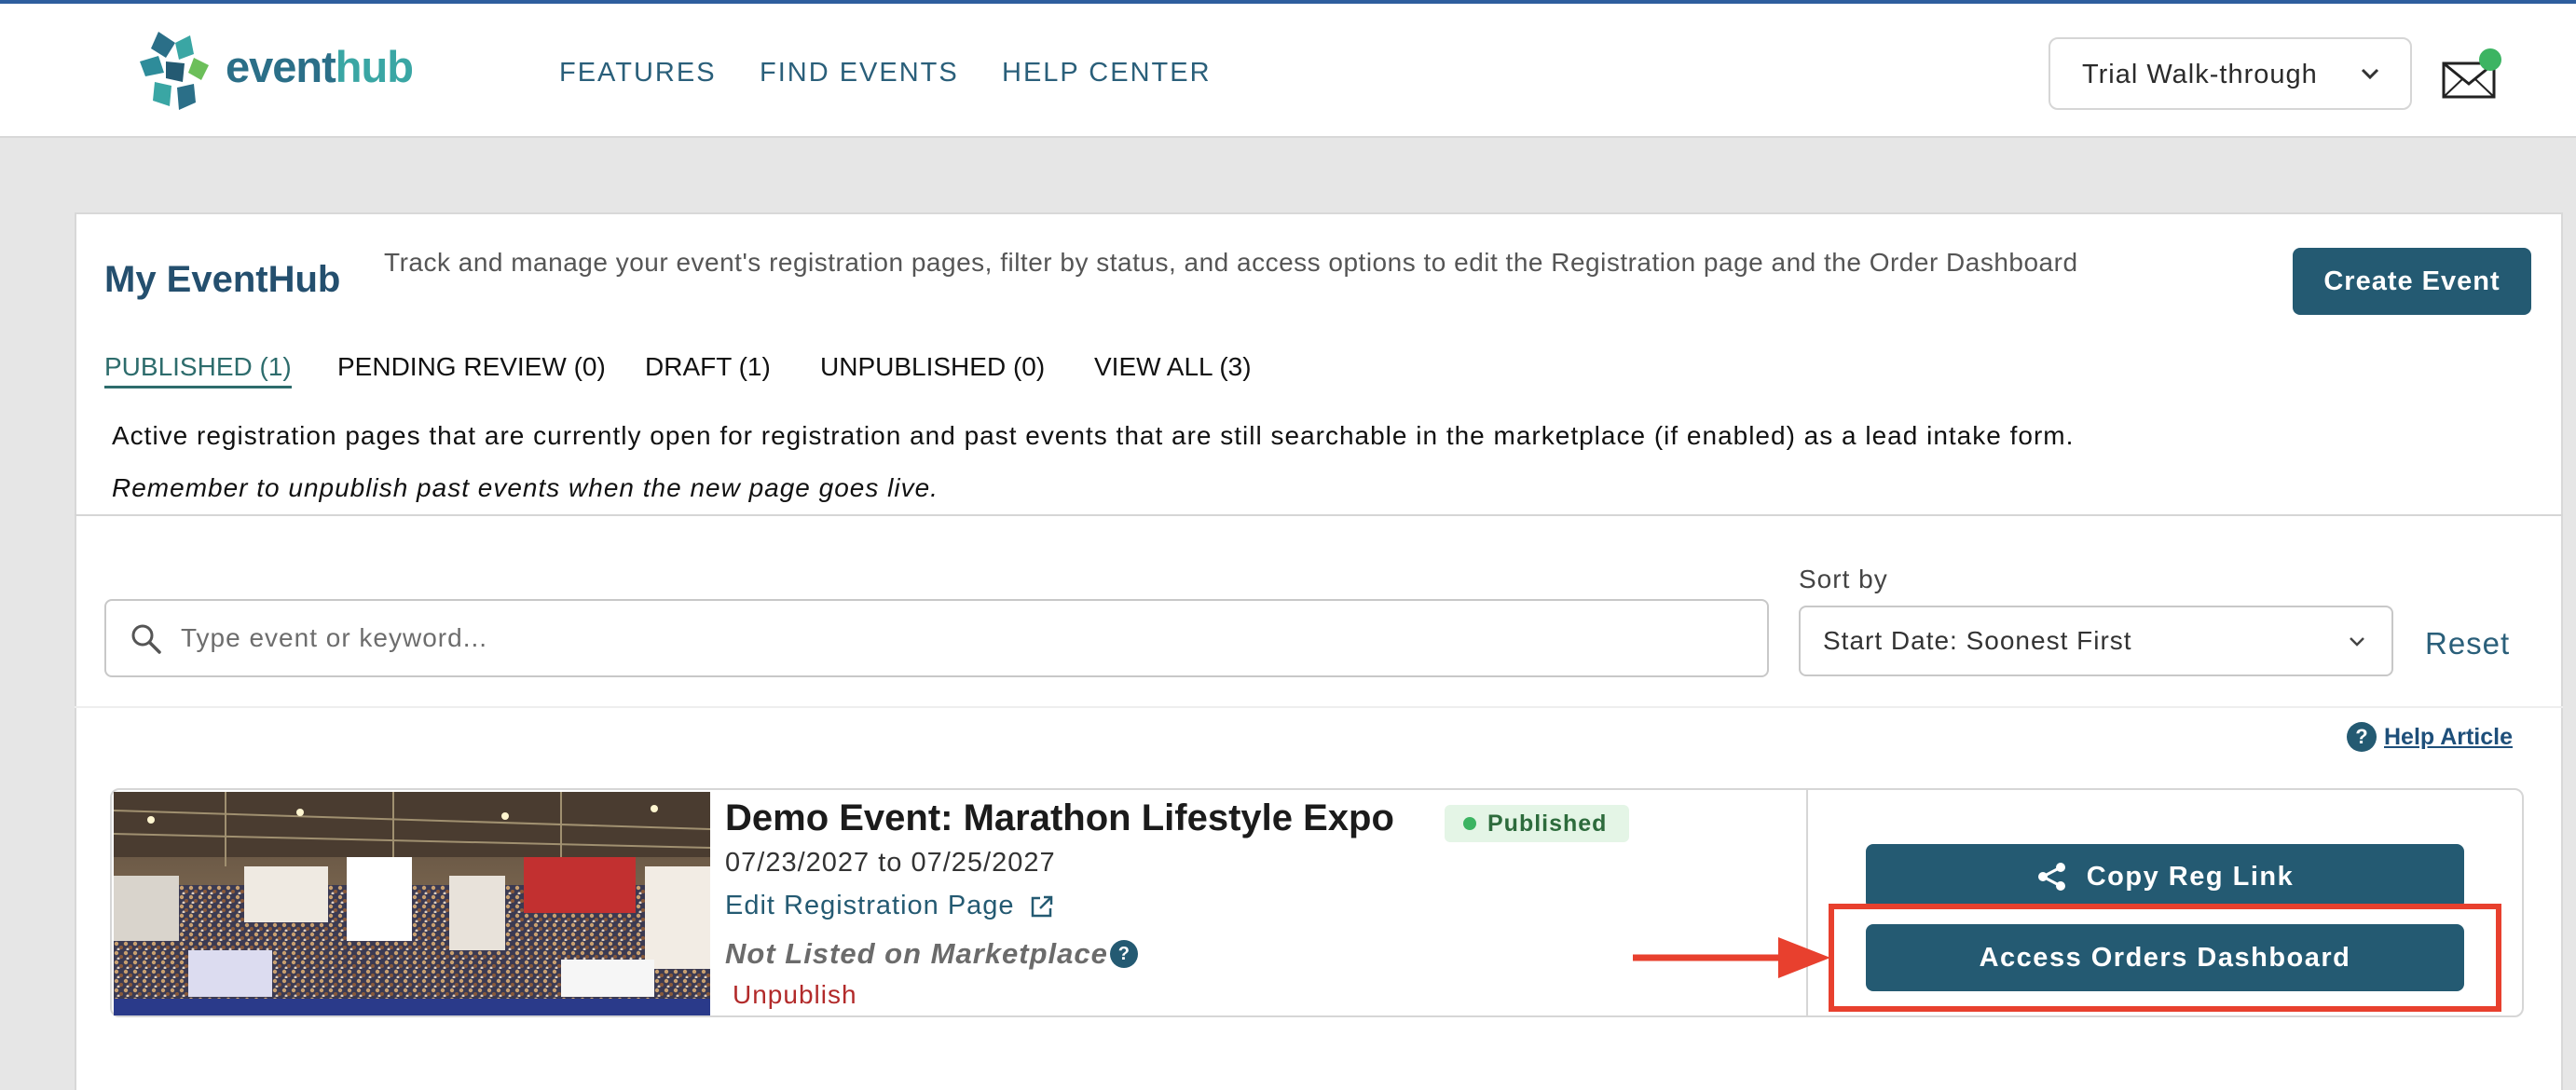  What do you see at coordinates (1107, 73) in the screenshot?
I see `nav-help-center: HELP CENTER` at bounding box center [1107, 73].